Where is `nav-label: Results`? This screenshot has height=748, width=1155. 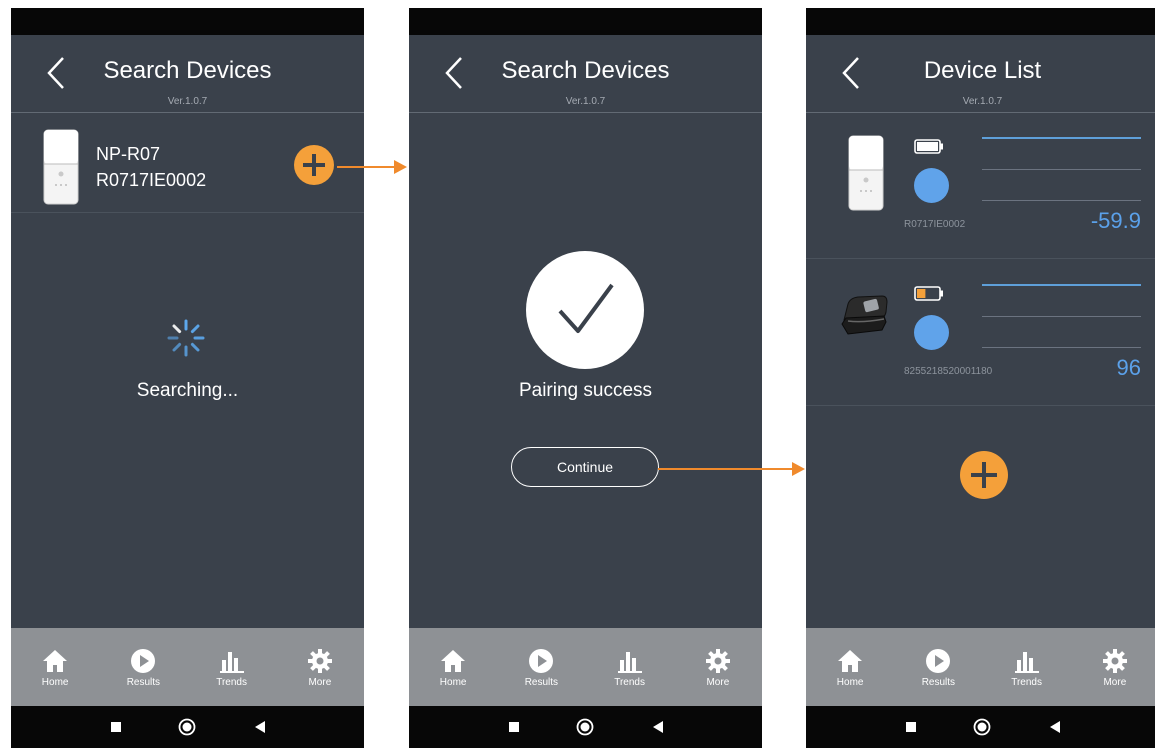 nav-label: Results is located at coordinates (541, 682).